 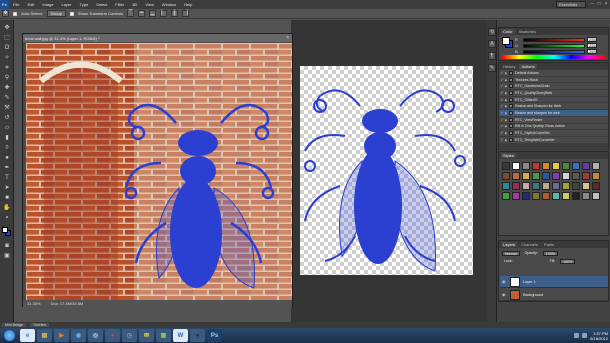 What do you see at coordinates (568, 261) in the screenshot?
I see `fill-field: 100%` at bounding box center [568, 261].